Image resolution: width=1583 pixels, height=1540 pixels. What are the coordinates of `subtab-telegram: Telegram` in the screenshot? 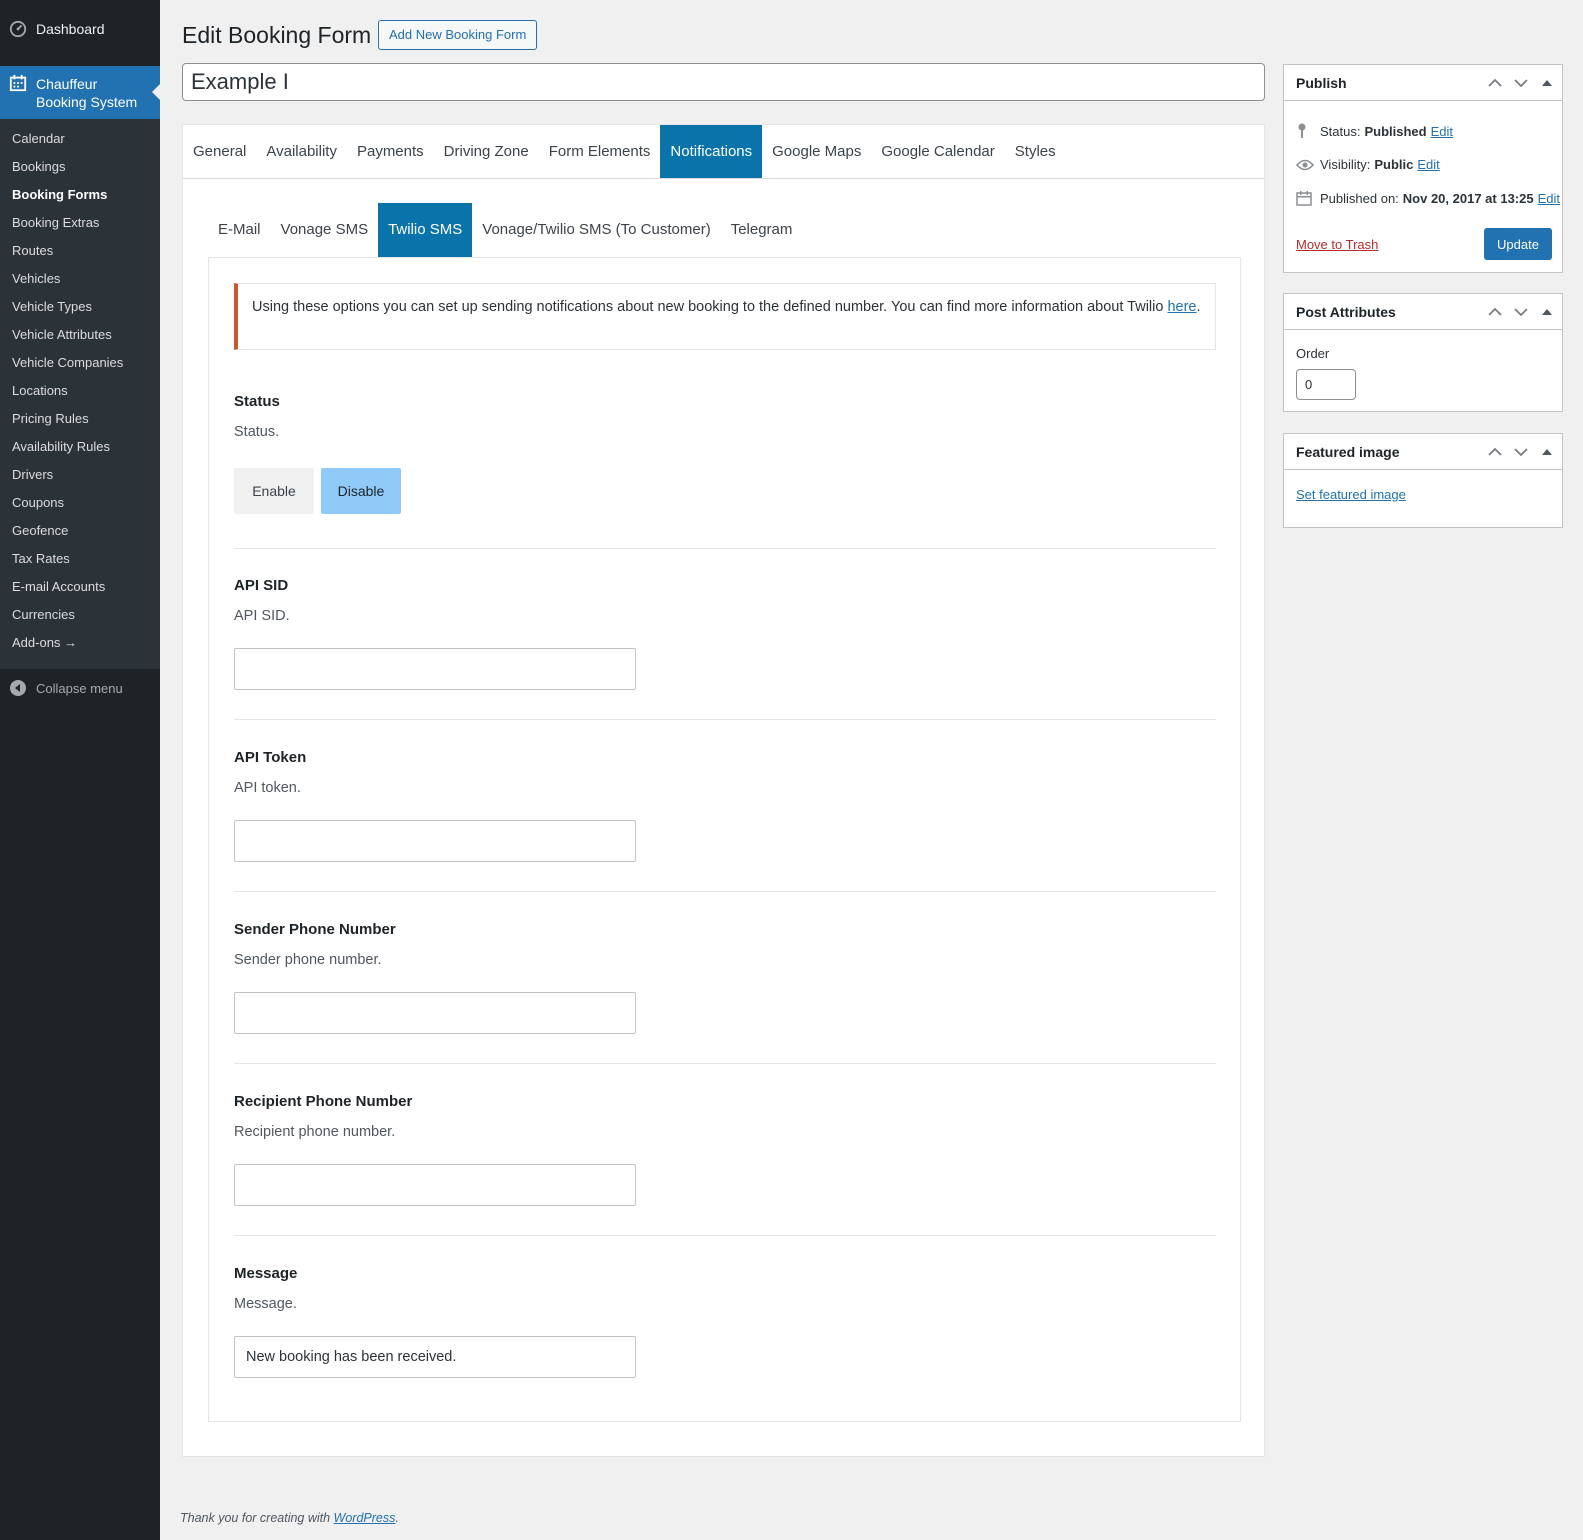 It's located at (762, 230).